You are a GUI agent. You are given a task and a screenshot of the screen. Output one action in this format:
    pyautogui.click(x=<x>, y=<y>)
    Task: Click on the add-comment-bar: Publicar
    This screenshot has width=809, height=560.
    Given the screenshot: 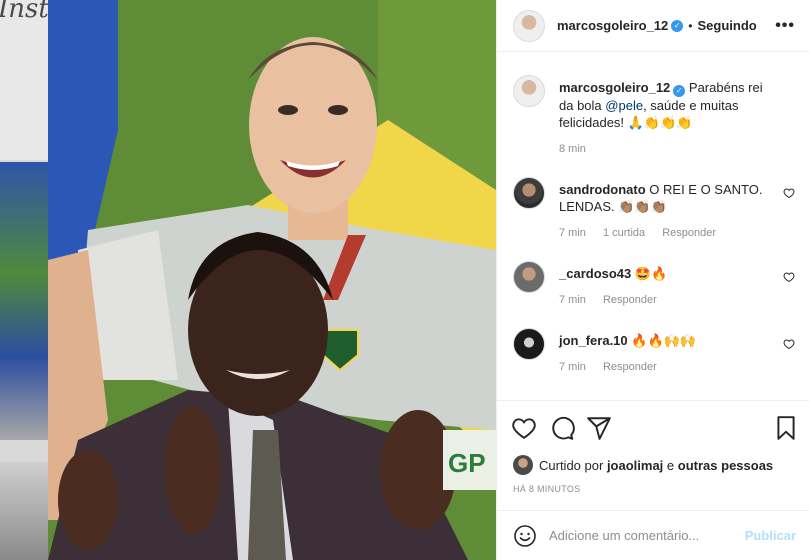 What is the action you would take?
    pyautogui.click(x=653, y=535)
    